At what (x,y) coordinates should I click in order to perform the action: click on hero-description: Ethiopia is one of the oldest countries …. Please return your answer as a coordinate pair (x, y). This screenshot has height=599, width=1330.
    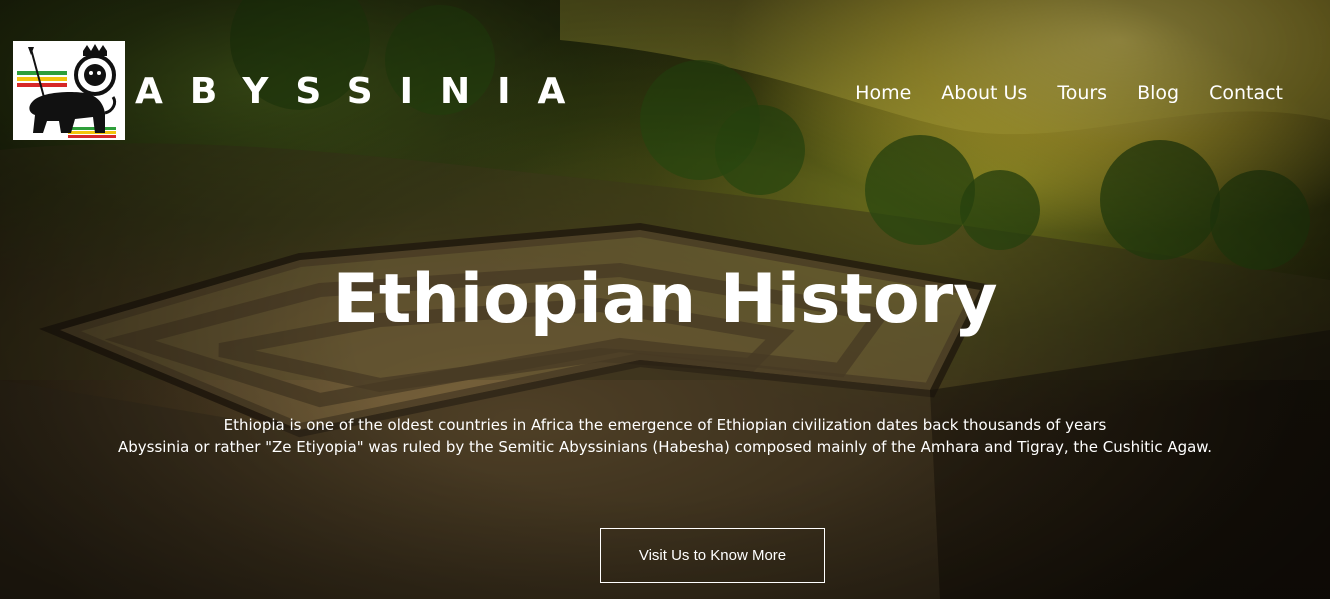
    Looking at the image, I should click on (665, 436).